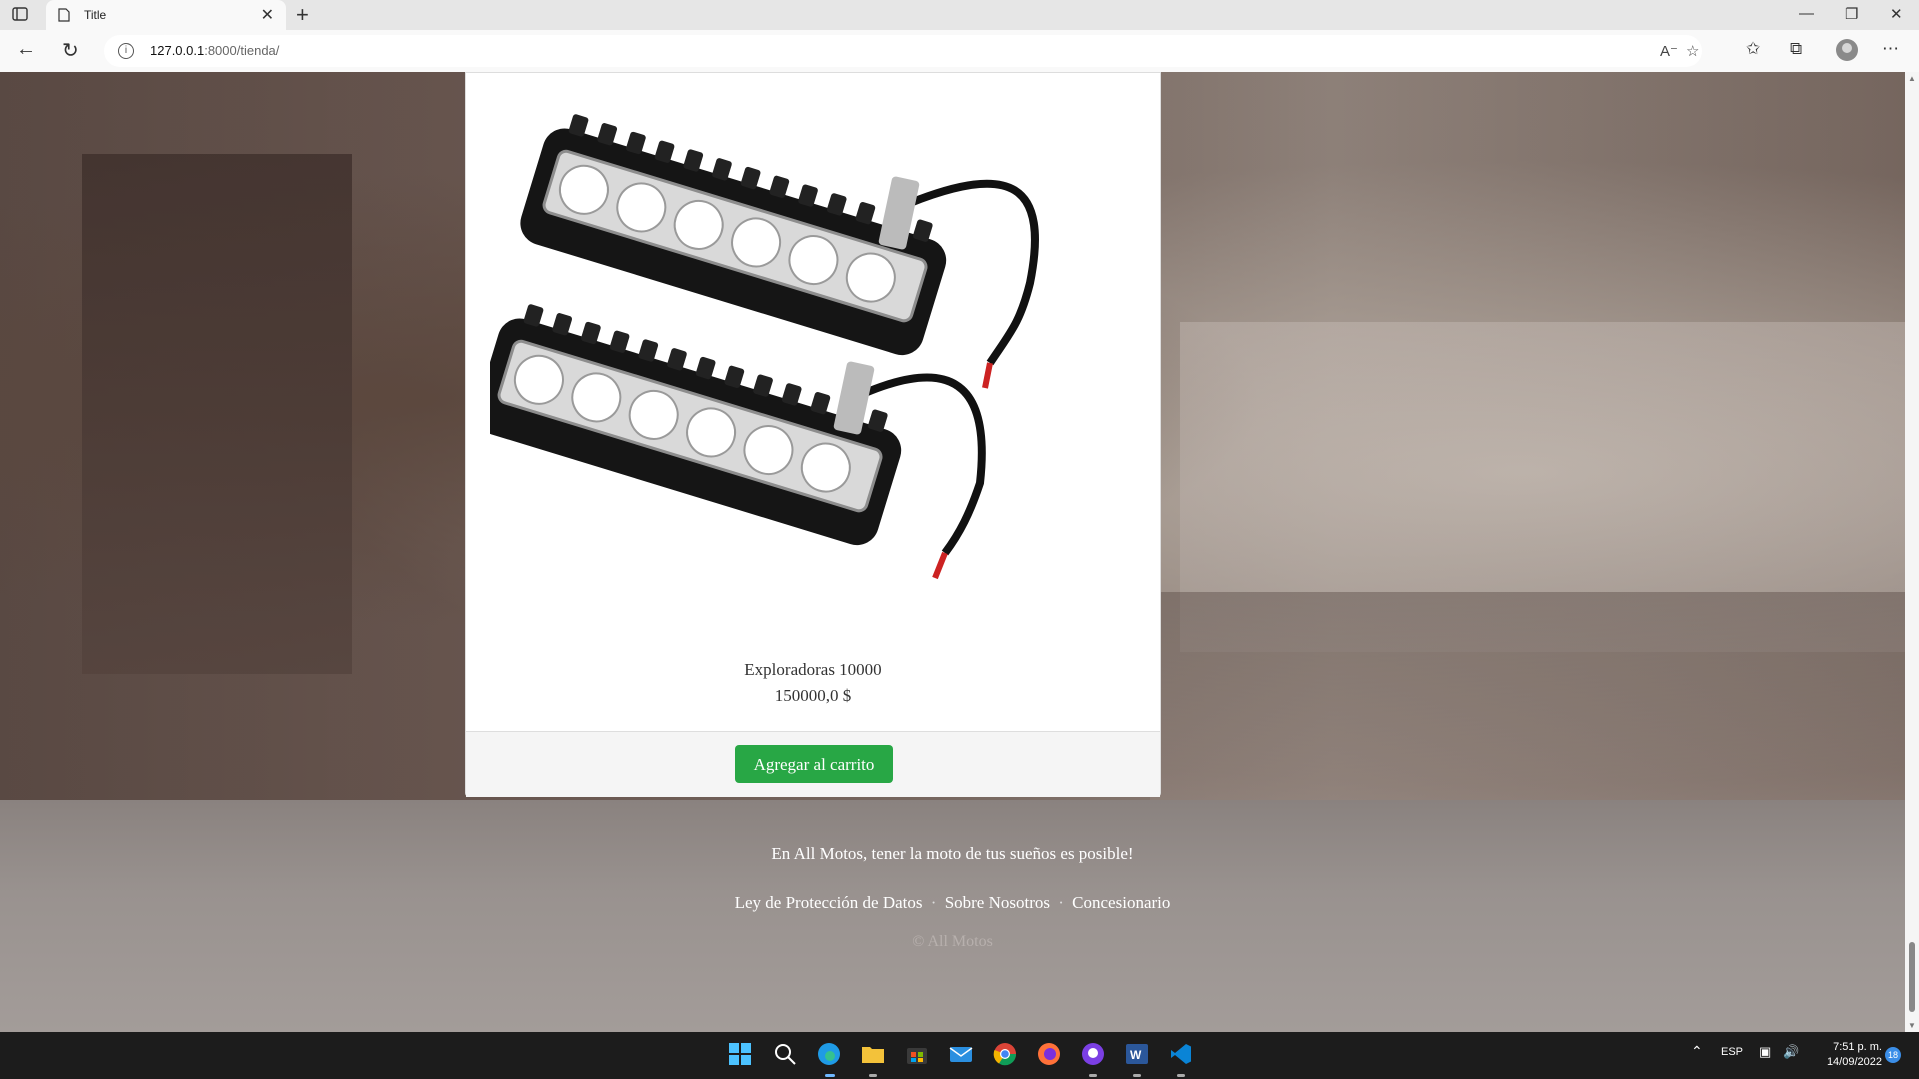 This screenshot has width=1919, height=1079. I want to click on windows-taskbar: W ⌃ ESP ▣ 🔊 7:51 p. m. 14/09/2022 18, so click(959, 1055).